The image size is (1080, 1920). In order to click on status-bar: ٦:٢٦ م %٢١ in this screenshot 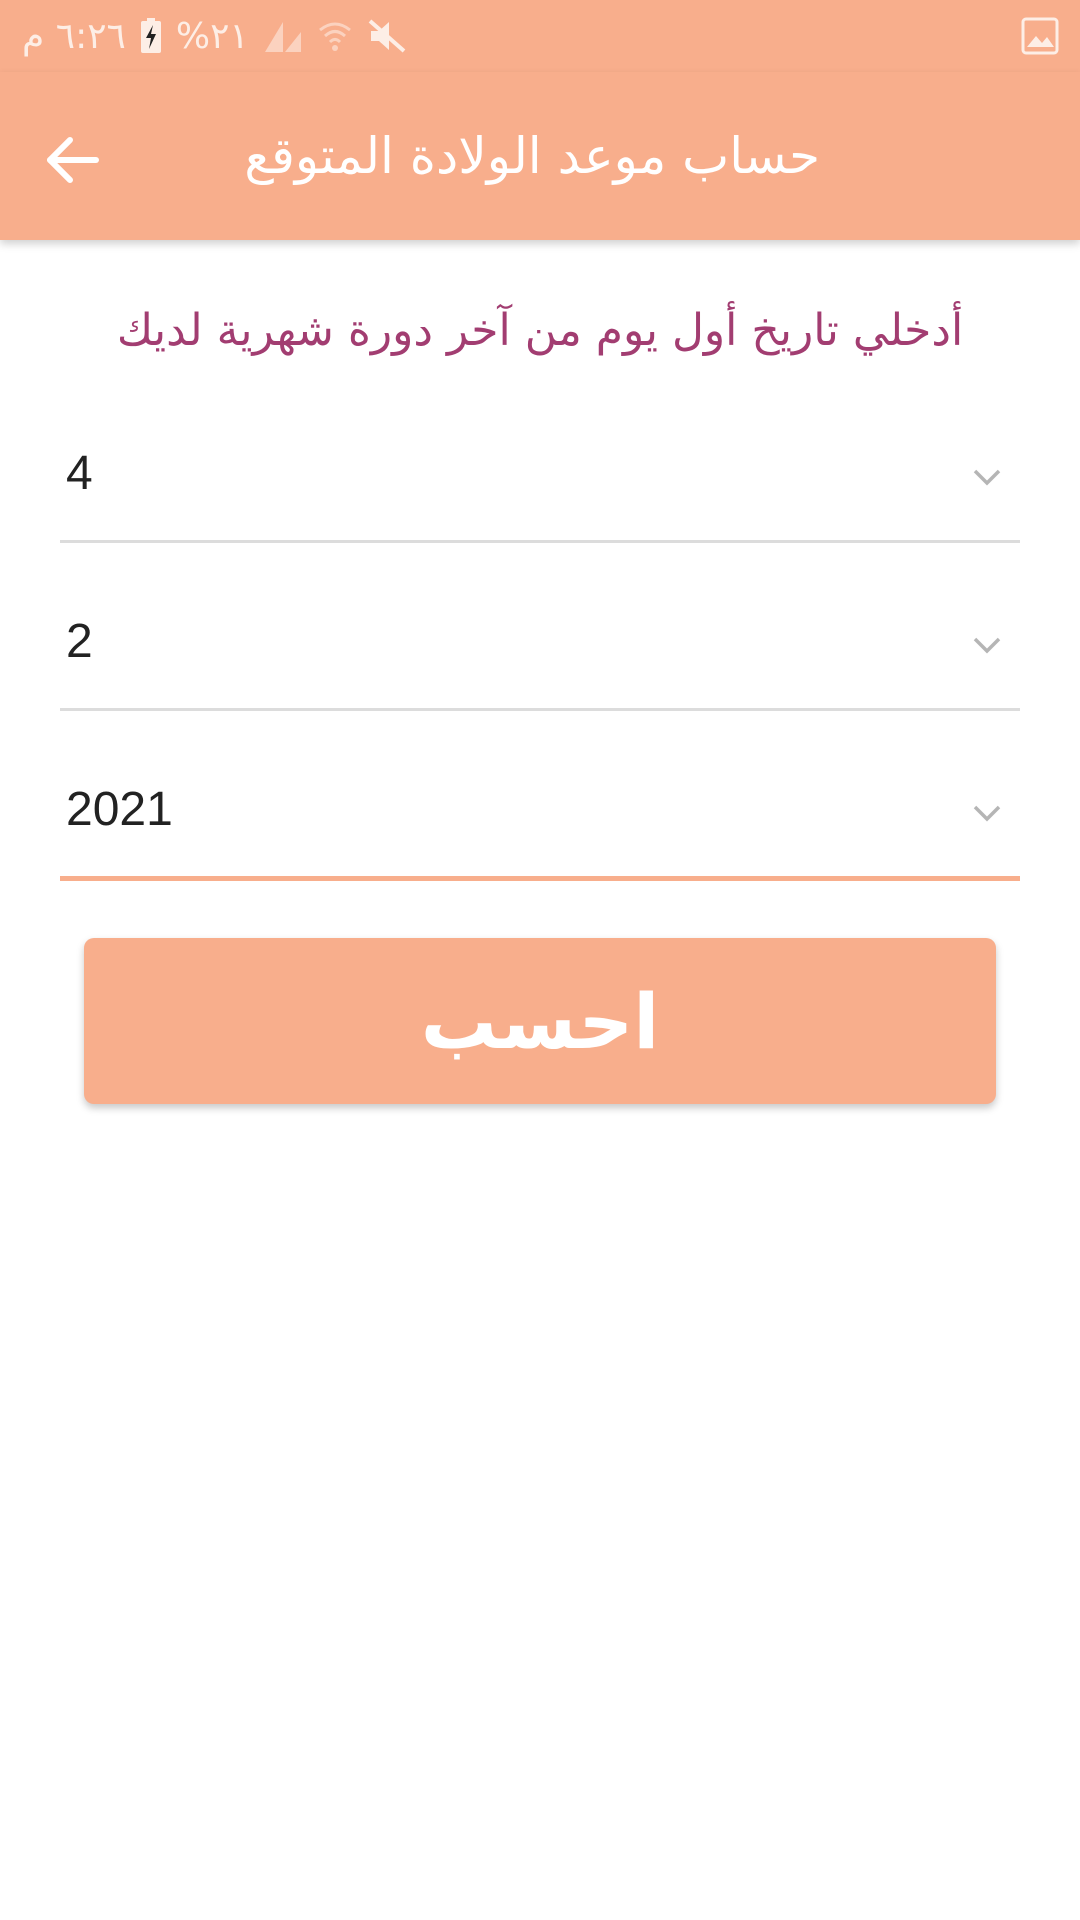, I will do `click(540, 36)`.